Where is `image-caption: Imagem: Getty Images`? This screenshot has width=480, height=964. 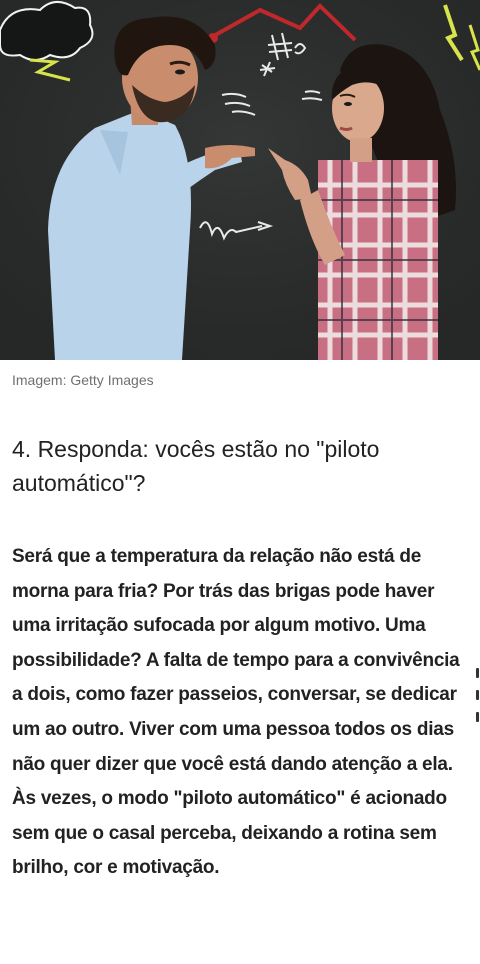 image-caption: Imagem: Getty Images is located at coordinates (83, 380).